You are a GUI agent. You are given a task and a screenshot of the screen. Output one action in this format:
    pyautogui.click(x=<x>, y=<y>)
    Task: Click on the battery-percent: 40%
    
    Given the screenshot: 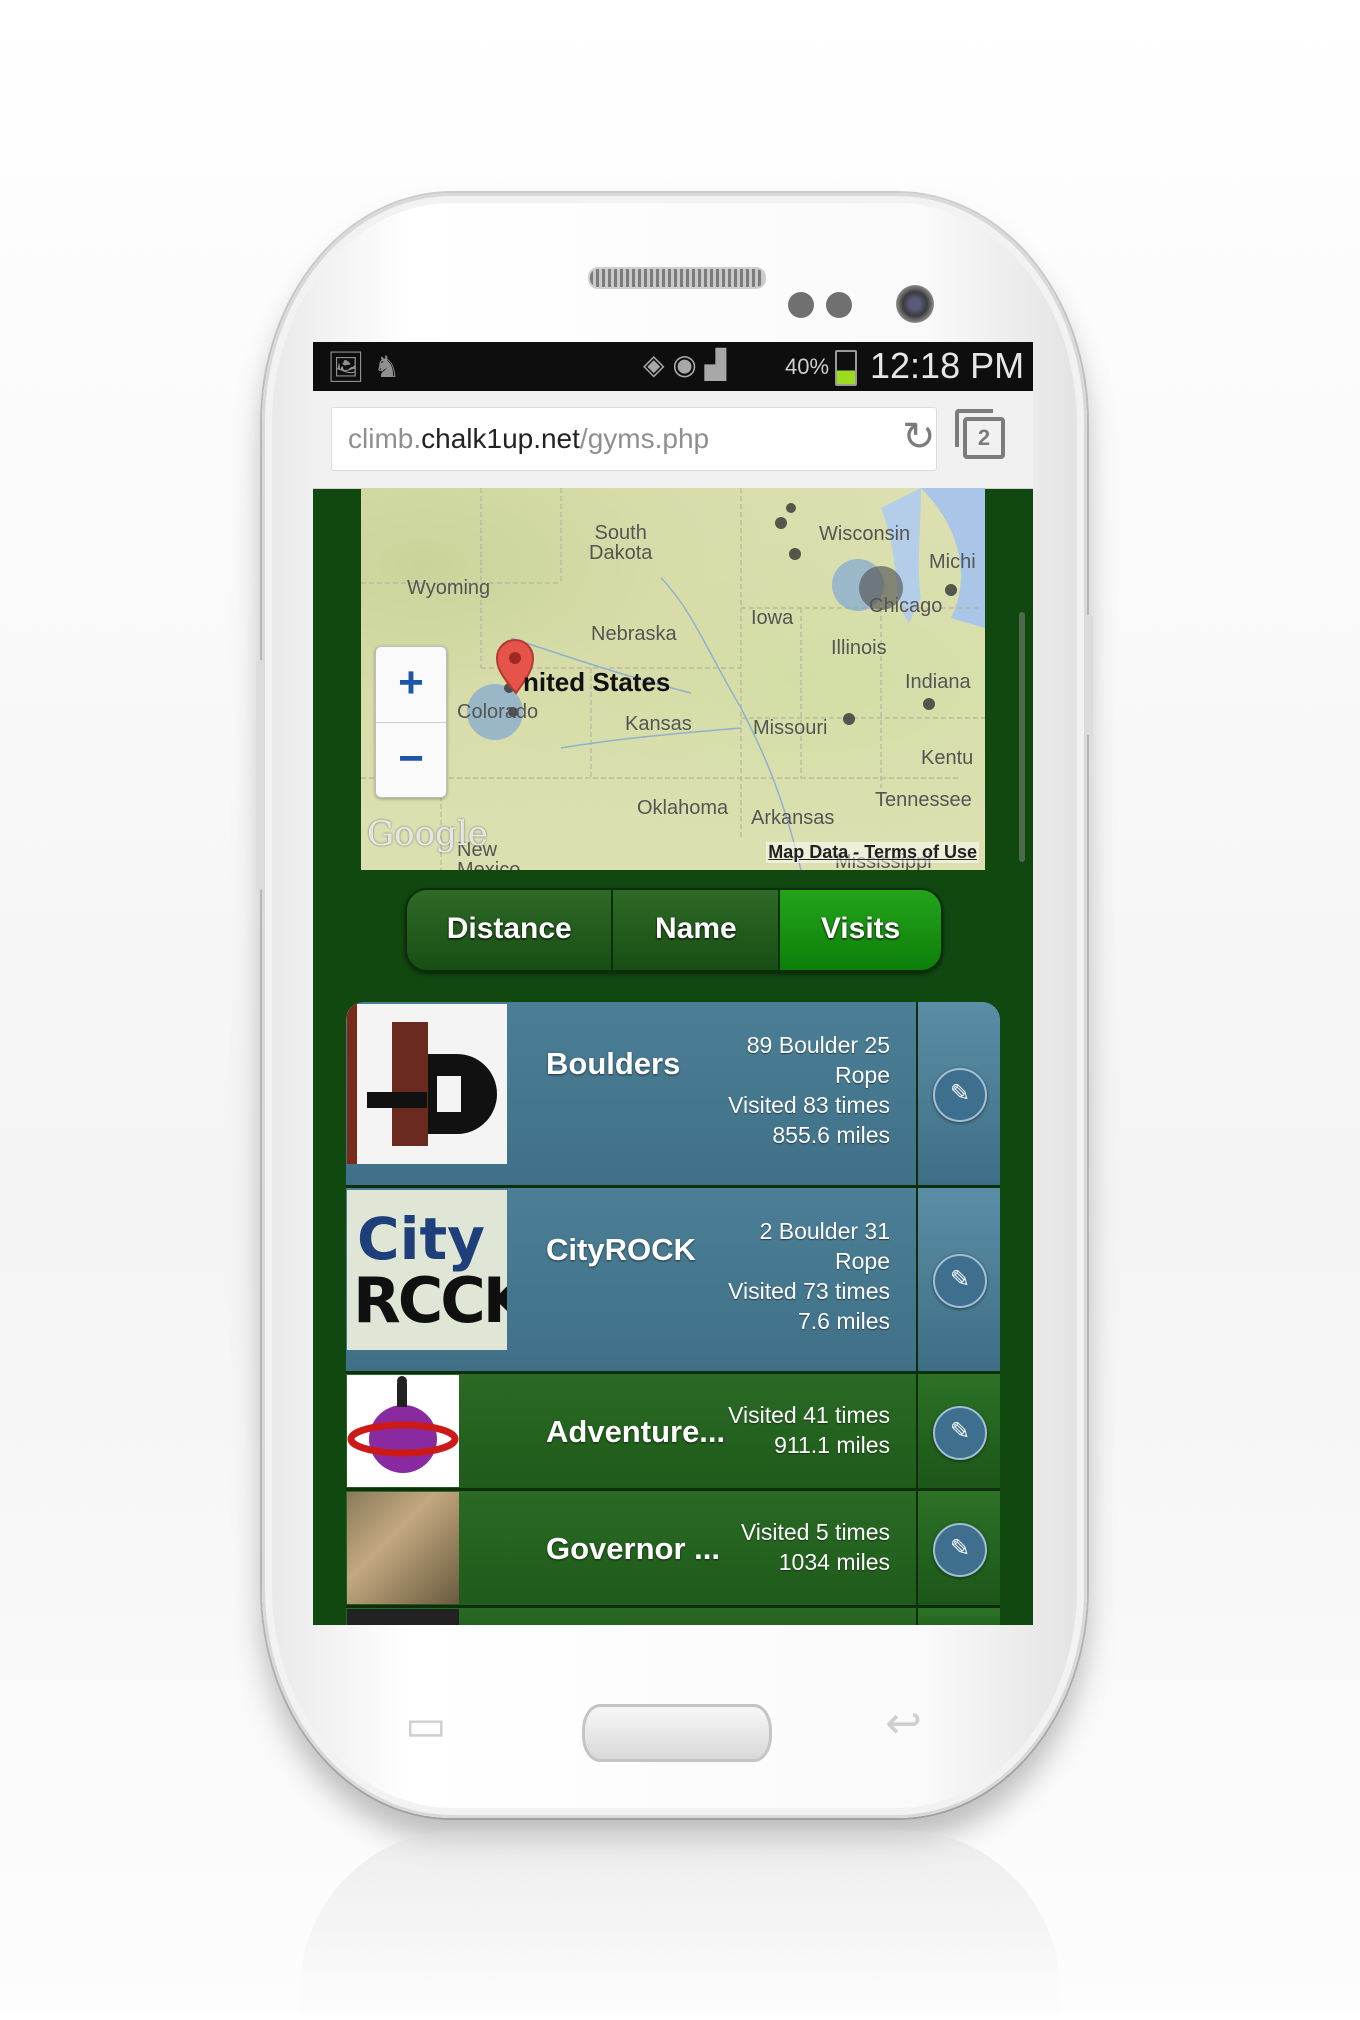 What is the action you would take?
    pyautogui.click(x=807, y=366)
    